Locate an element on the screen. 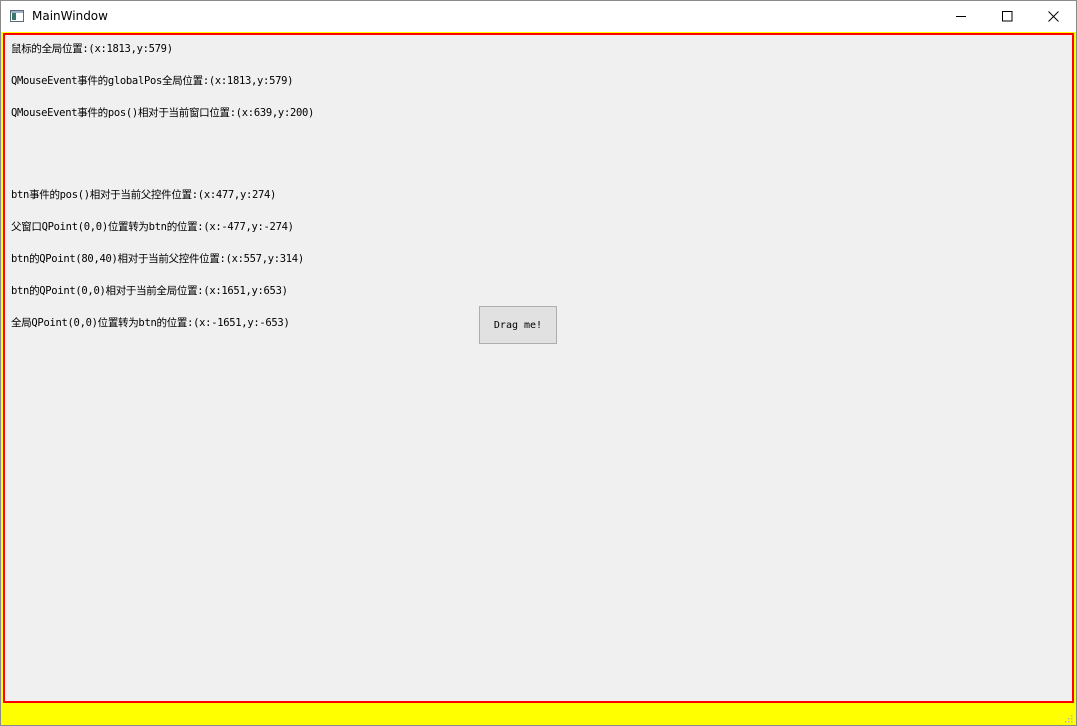 Image resolution: width=1077 pixels, height=726 pixels. window-title: MainWindow is located at coordinates (70, 16).